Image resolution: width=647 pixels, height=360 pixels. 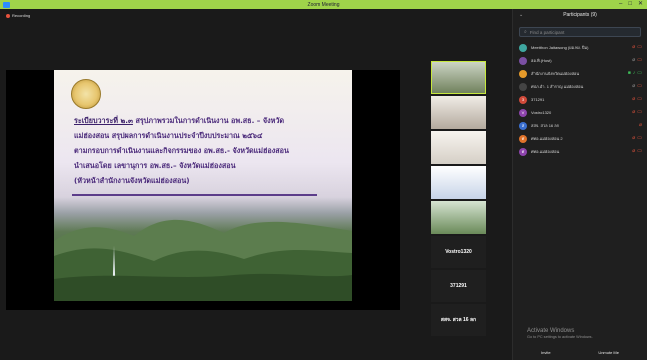 I want to click on participant-name: 371291, so click(x=538, y=99).